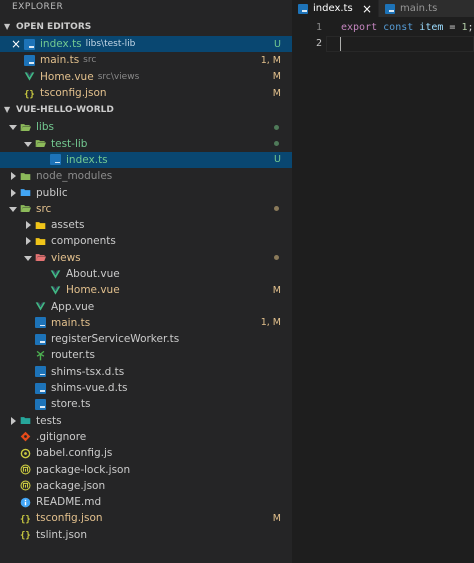 The image size is (474, 563). Describe the element at coordinates (118, 76) in the screenshot. I see `open-editor-path: src\views` at that location.